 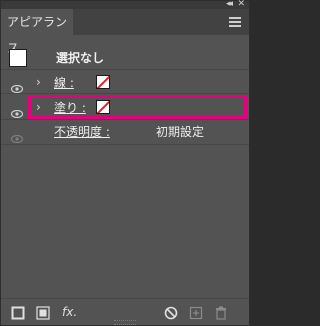 What do you see at coordinates (64, 83) in the screenshot?
I see `stroke-label: 線 :` at bounding box center [64, 83].